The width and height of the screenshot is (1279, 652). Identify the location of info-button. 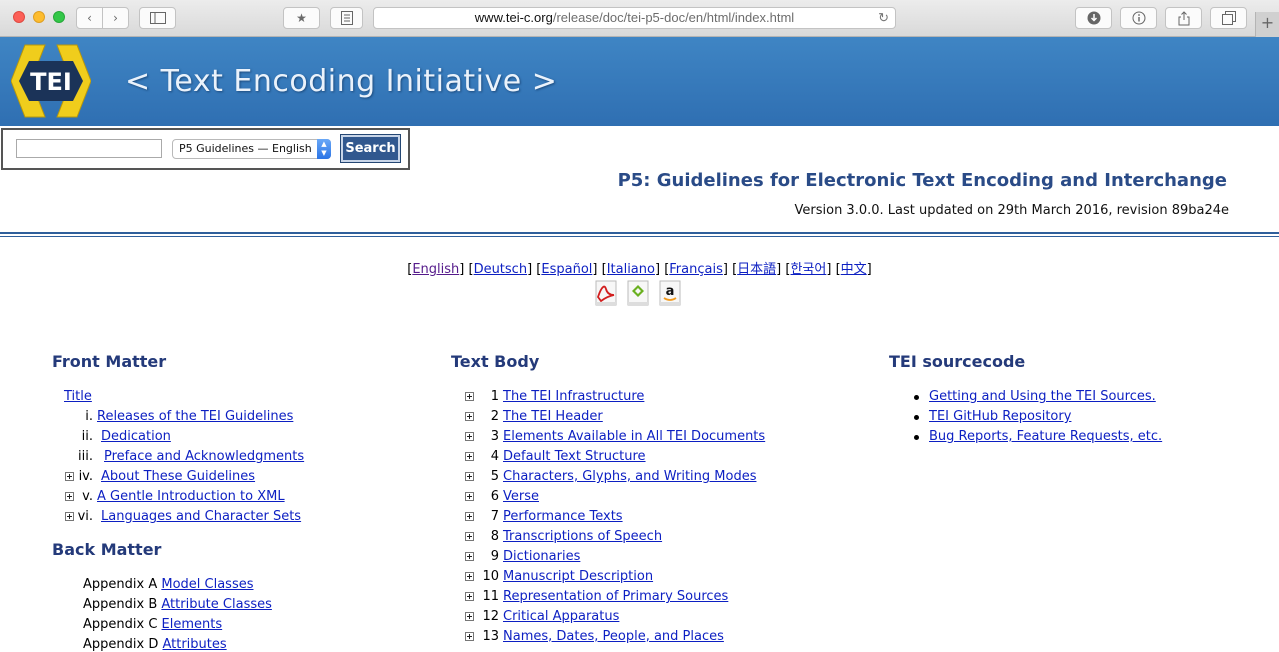
(1138, 18).